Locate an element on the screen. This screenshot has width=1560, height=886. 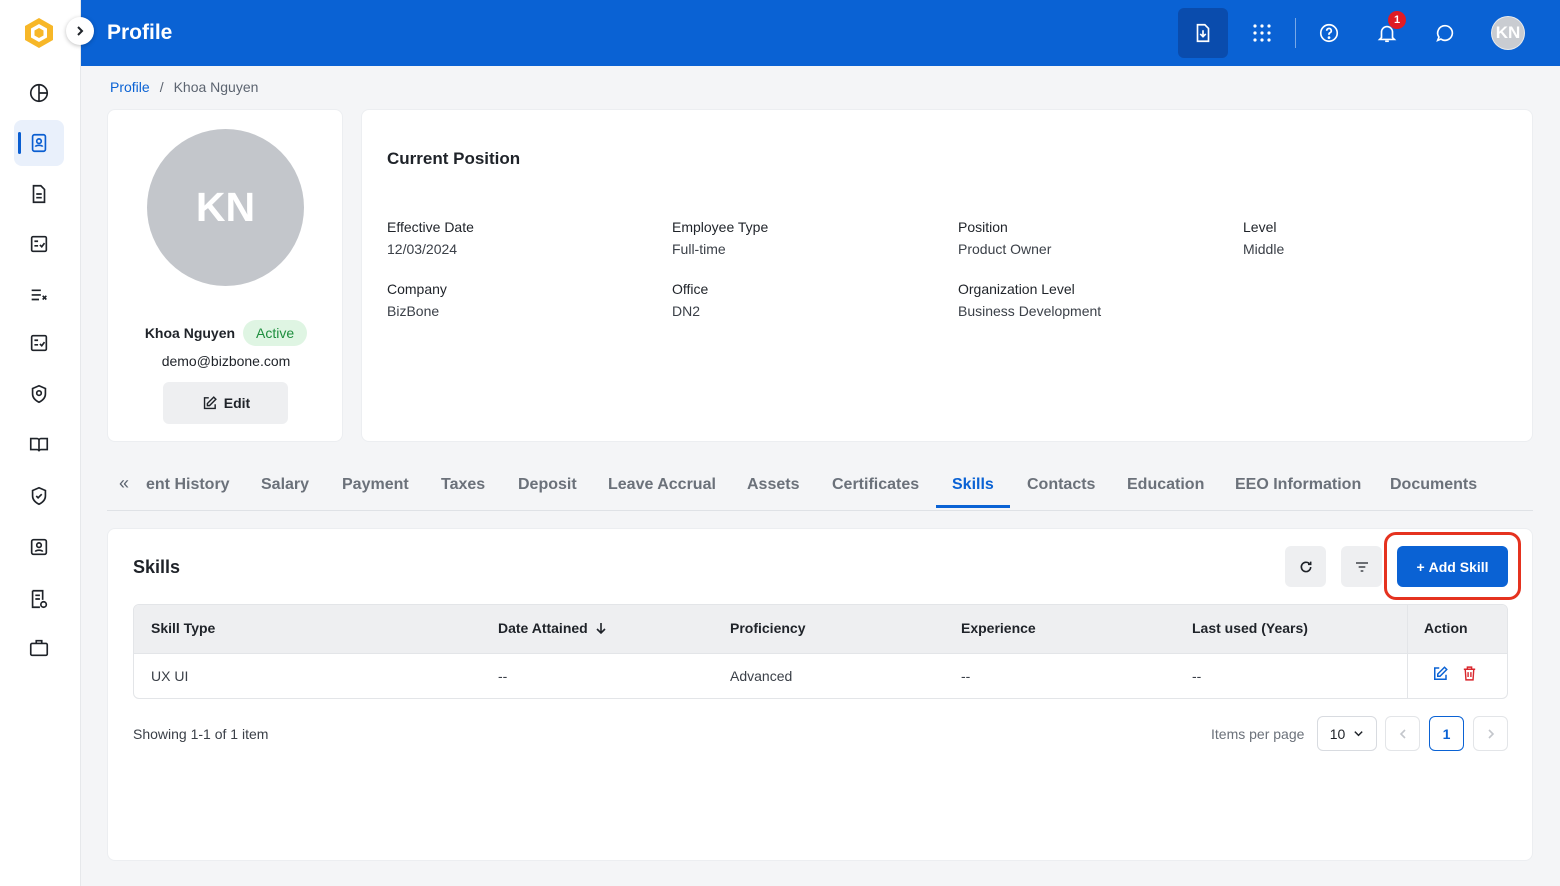
help-icon is located at coordinates (1329, 33).